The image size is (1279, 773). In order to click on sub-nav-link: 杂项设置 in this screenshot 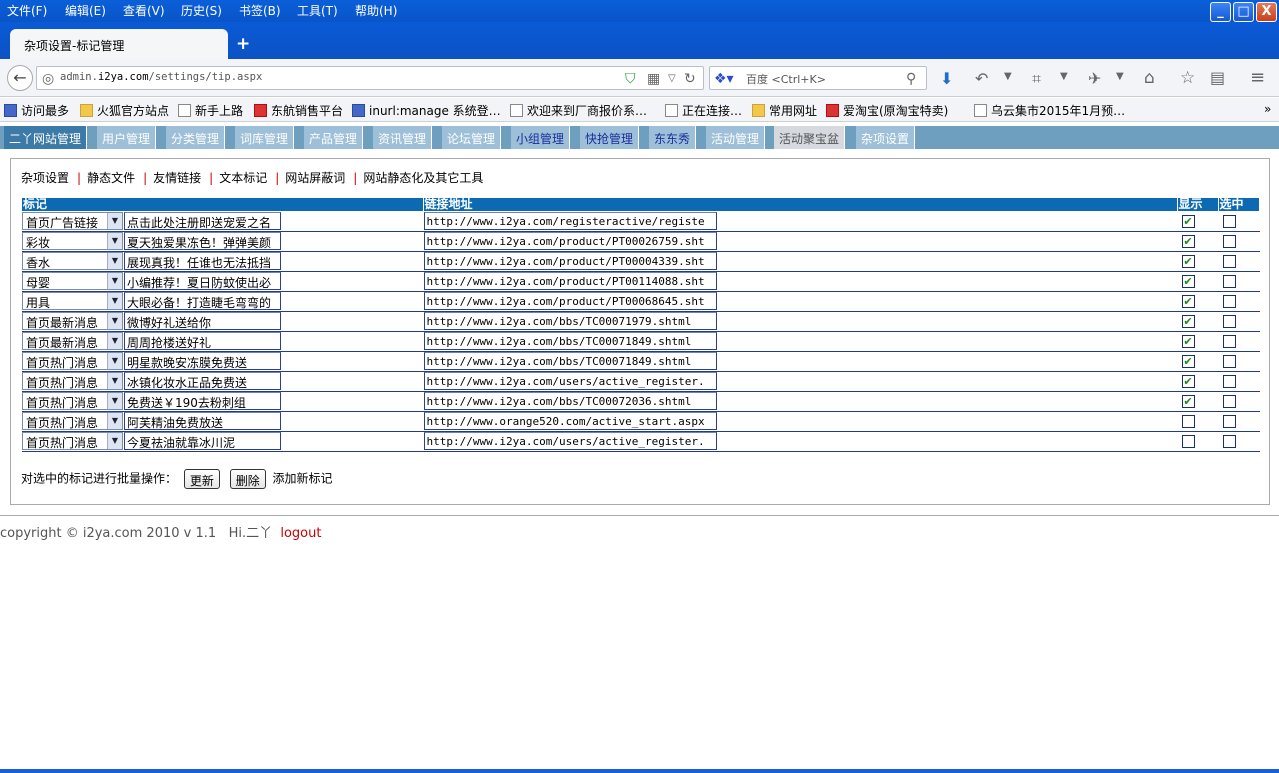, I will do `click(45, 178)`.